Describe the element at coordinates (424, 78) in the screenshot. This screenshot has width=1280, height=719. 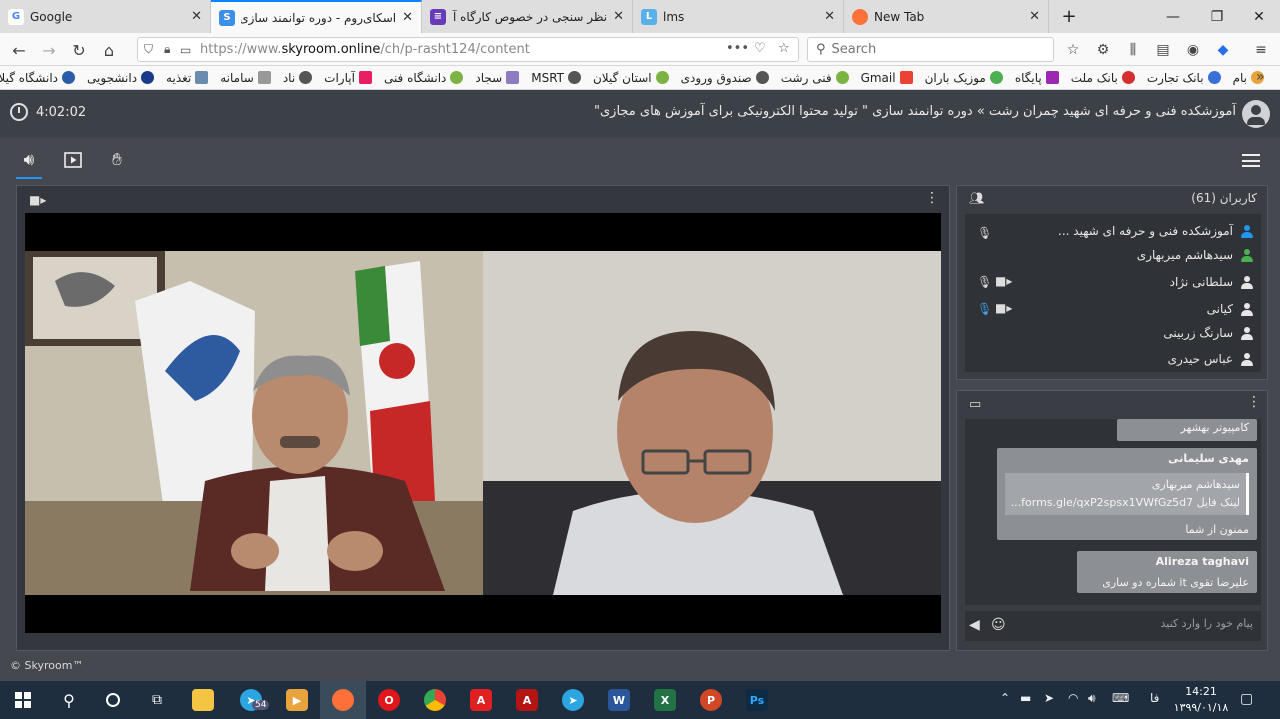
I see `bookmark-item: دانشگاه فنی` at that location.